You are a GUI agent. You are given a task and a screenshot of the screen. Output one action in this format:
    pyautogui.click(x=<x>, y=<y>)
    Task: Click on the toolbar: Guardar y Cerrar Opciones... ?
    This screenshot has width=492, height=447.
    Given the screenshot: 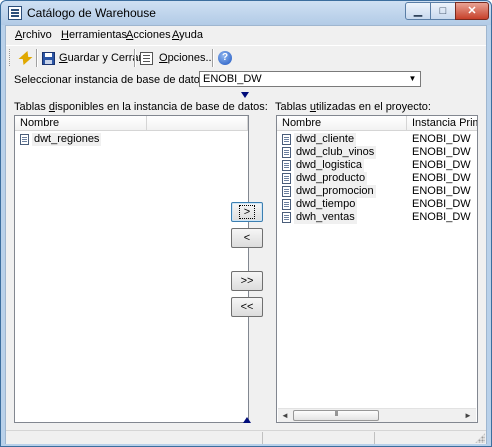 What is the action you would take?
    pyautogui.click(x=246, y=57)
    